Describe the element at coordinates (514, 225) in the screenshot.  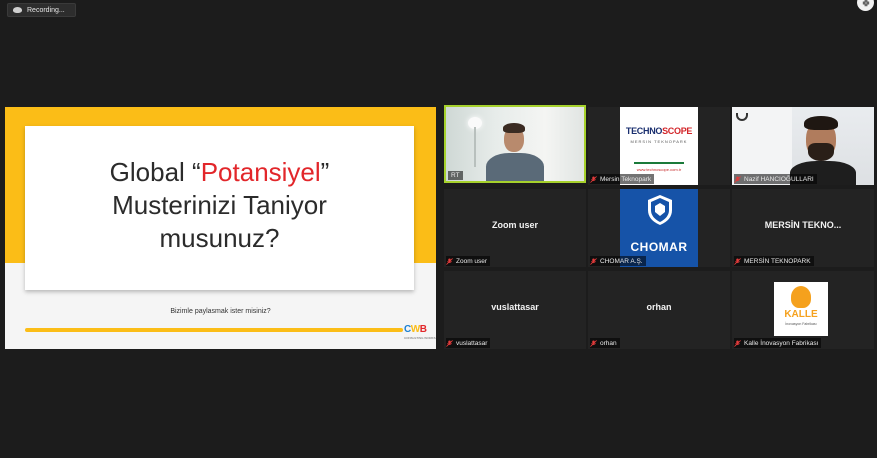
I see `participant-display-name: Zoom user` at that location.